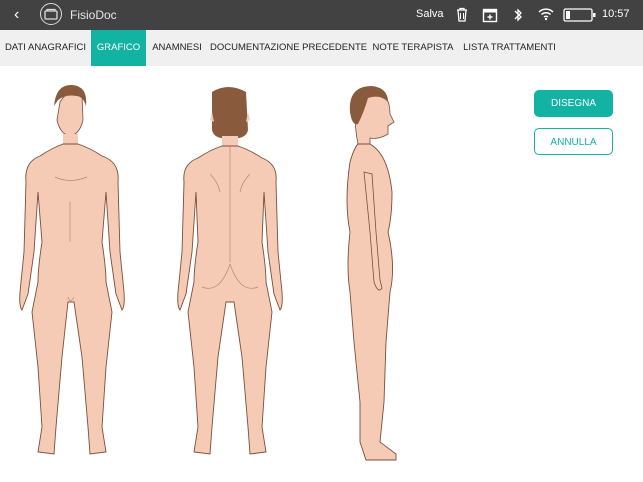 The image size is (643, 482). Describe the element at coordinates (490, 15) in the screenshot. I see `calendar-add-icon` at that location.